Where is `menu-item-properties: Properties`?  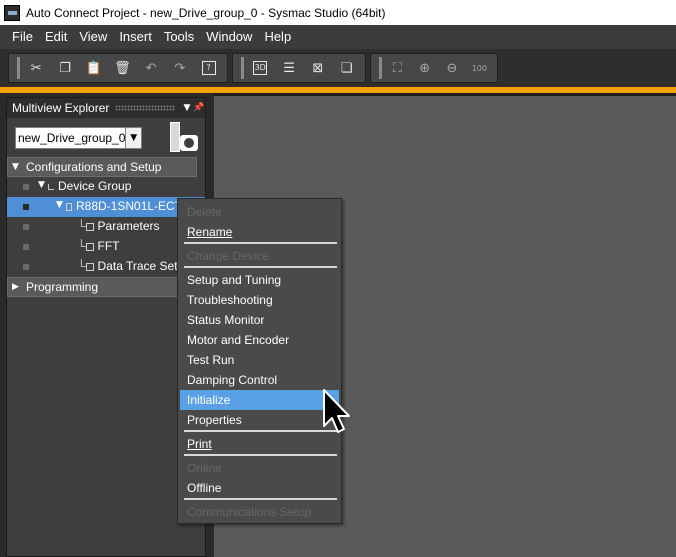
menu-item-properties: Properties is located at coordinates (259, 420).